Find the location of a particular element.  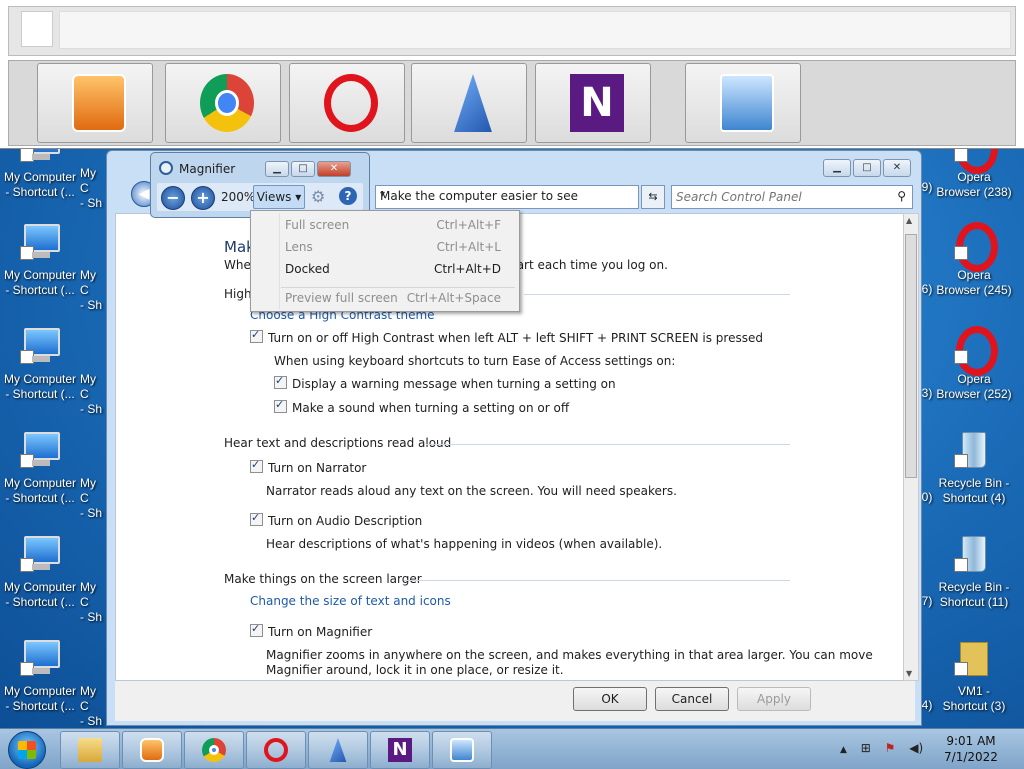

menu-gutter is located at coordinates (279, 261).